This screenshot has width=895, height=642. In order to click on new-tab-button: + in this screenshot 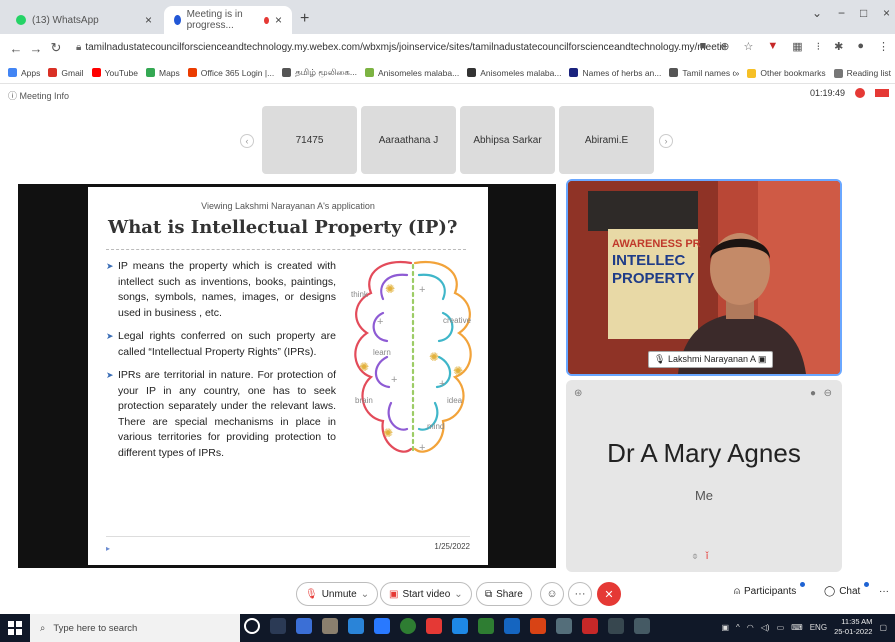, I will do `click(304, 19)`.